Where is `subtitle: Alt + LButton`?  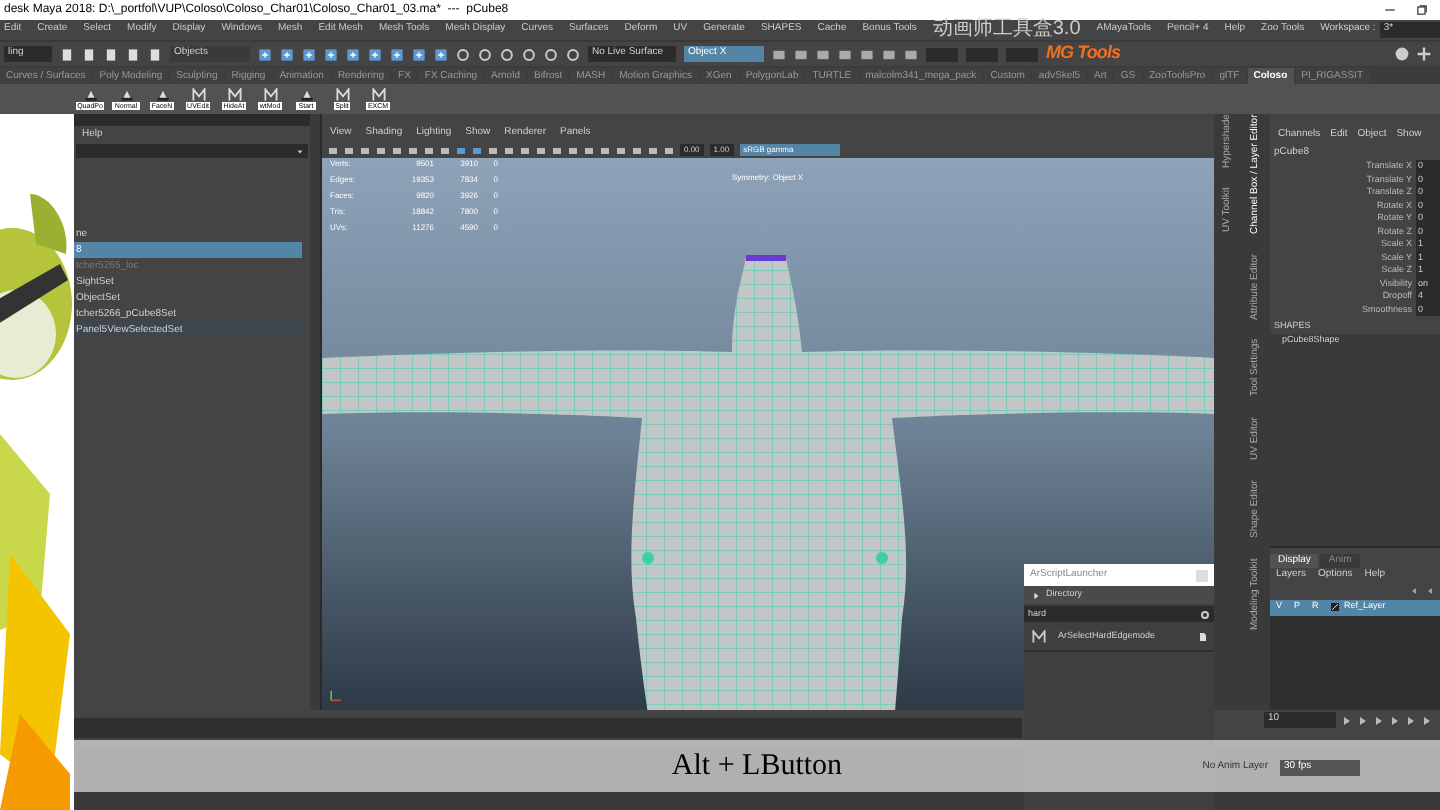
subtitle: Alt + LButton is located at coordinates (757, 766).